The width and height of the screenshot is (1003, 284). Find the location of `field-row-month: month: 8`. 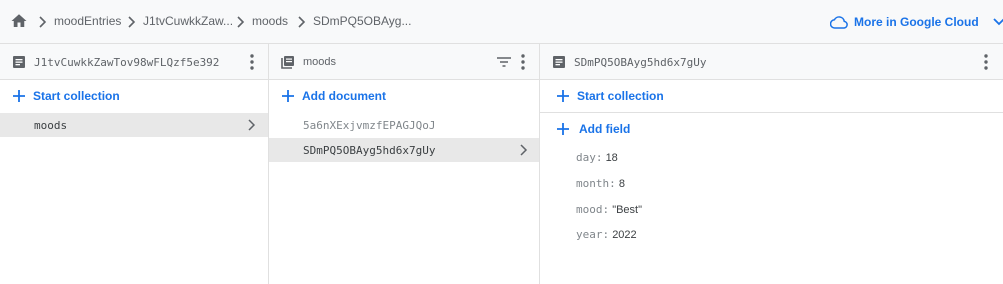

field-row-month: month: 8 is located at coordinates (600, 183).